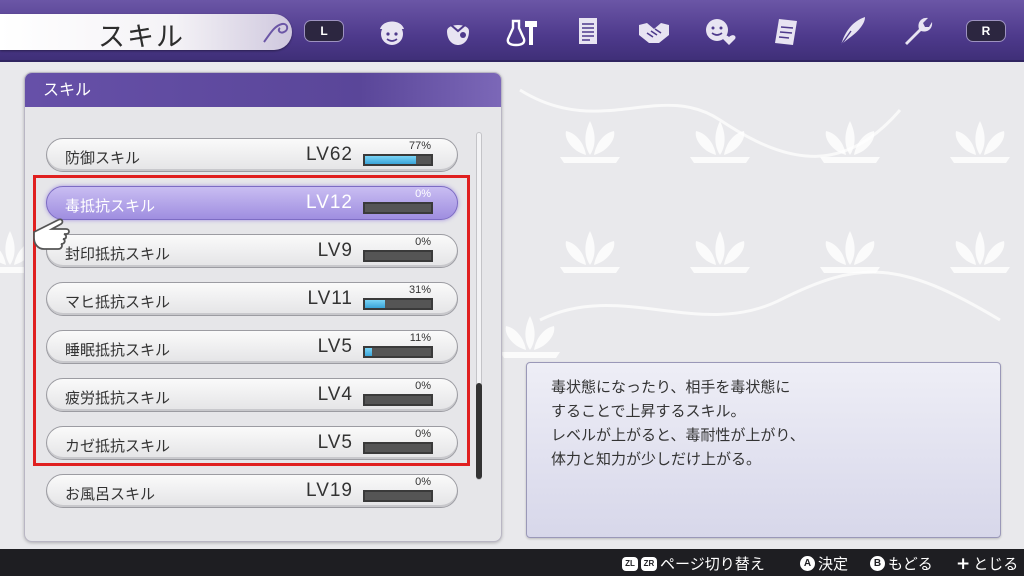 This screenshot has height=576, width=1024. Describe the element at coordinates (986, 31) in the screenshot. I see `r-shoulder-button: R` at that location.